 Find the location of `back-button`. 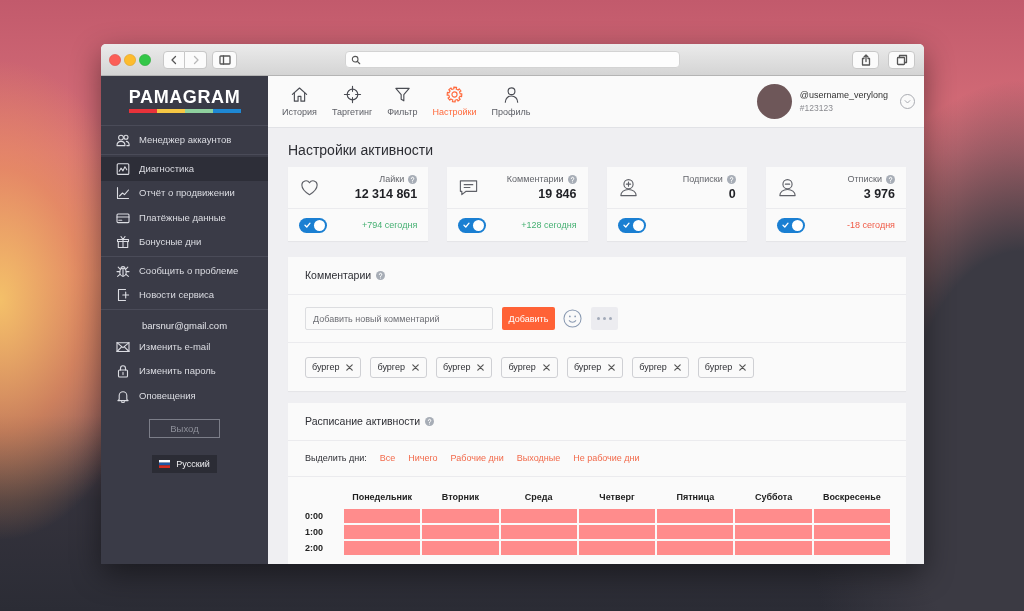

back-button is located at coordinates (174, 59).